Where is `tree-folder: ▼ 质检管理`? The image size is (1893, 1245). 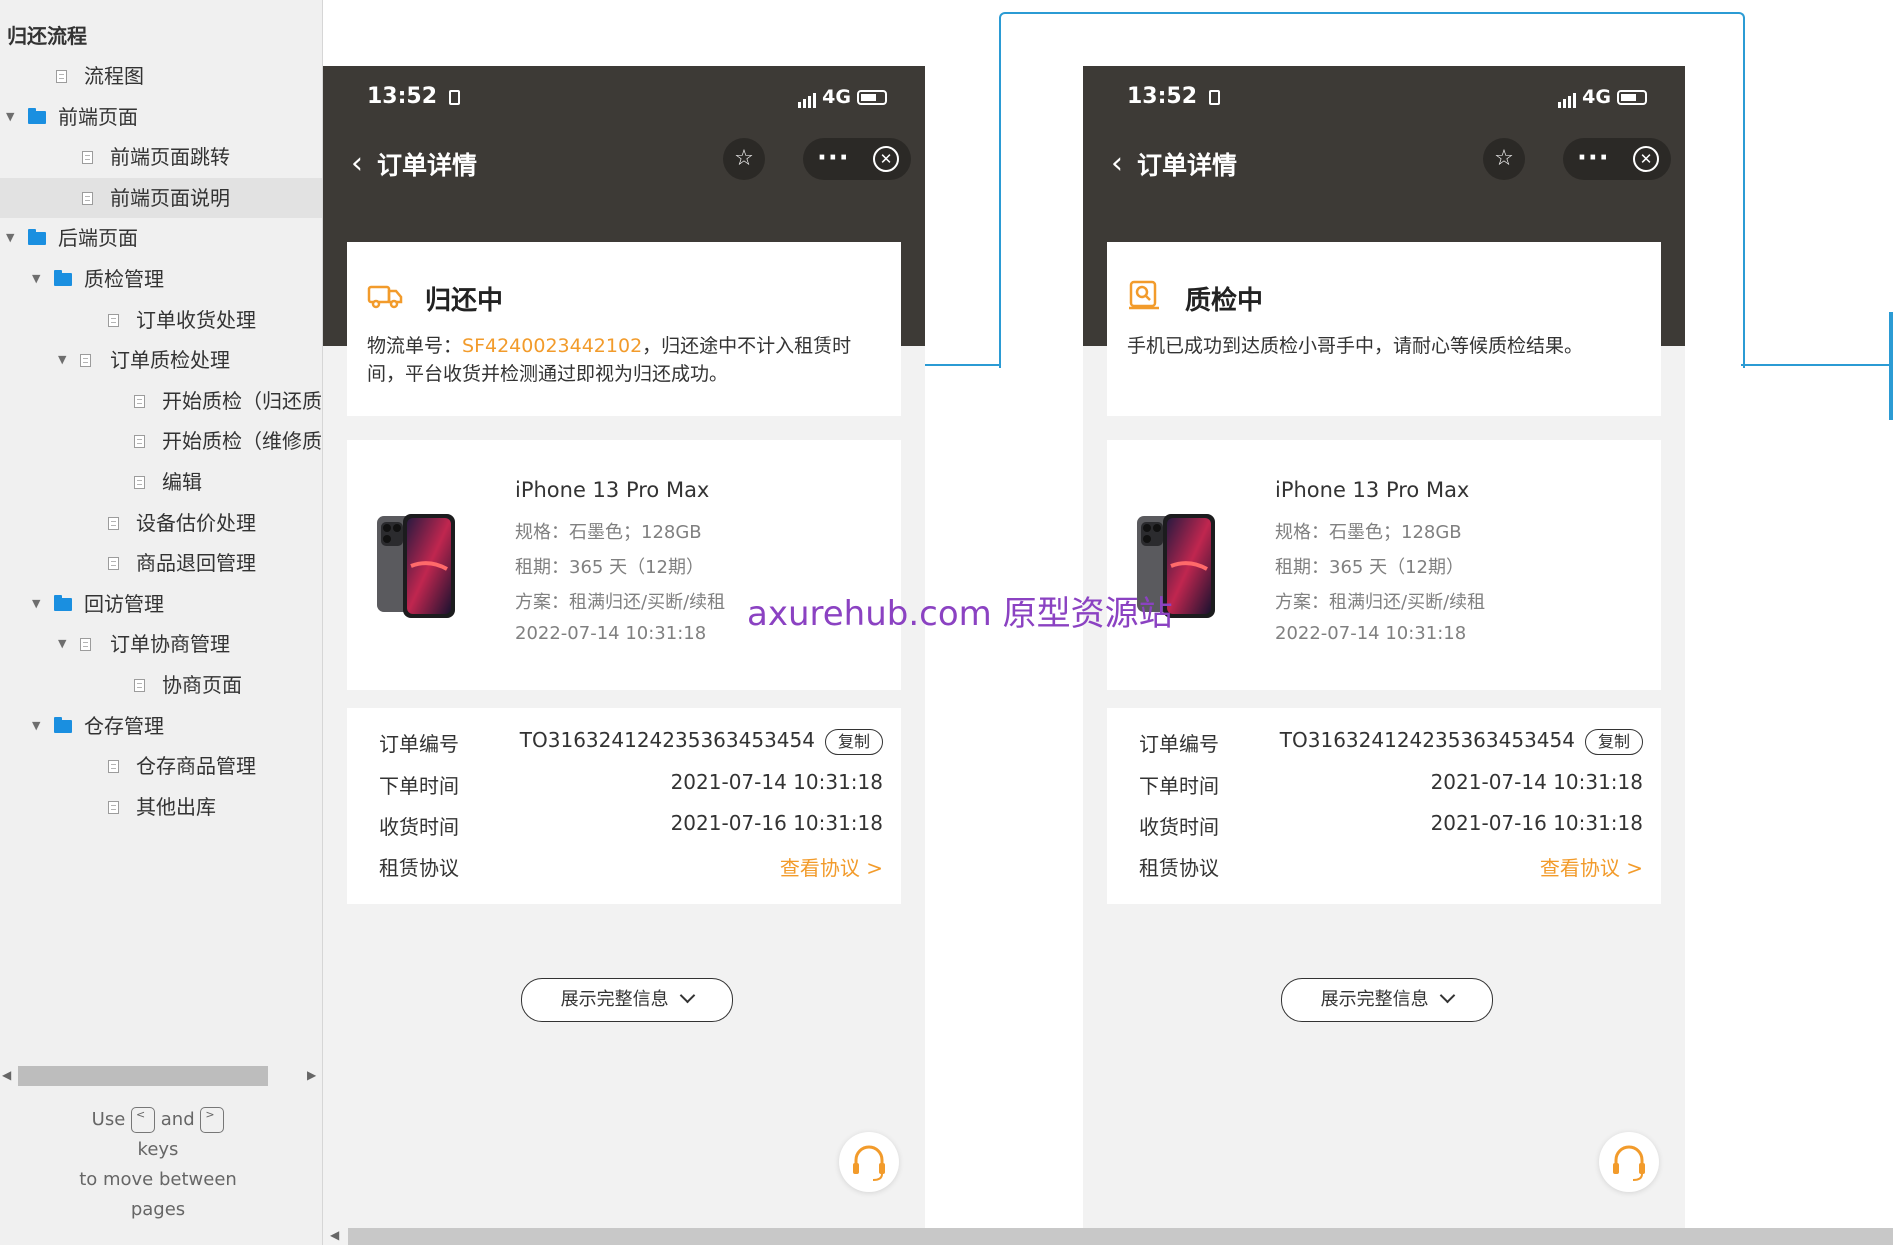 tree-folder: ▼ 质检管理 is located at coordinates (161, 279).